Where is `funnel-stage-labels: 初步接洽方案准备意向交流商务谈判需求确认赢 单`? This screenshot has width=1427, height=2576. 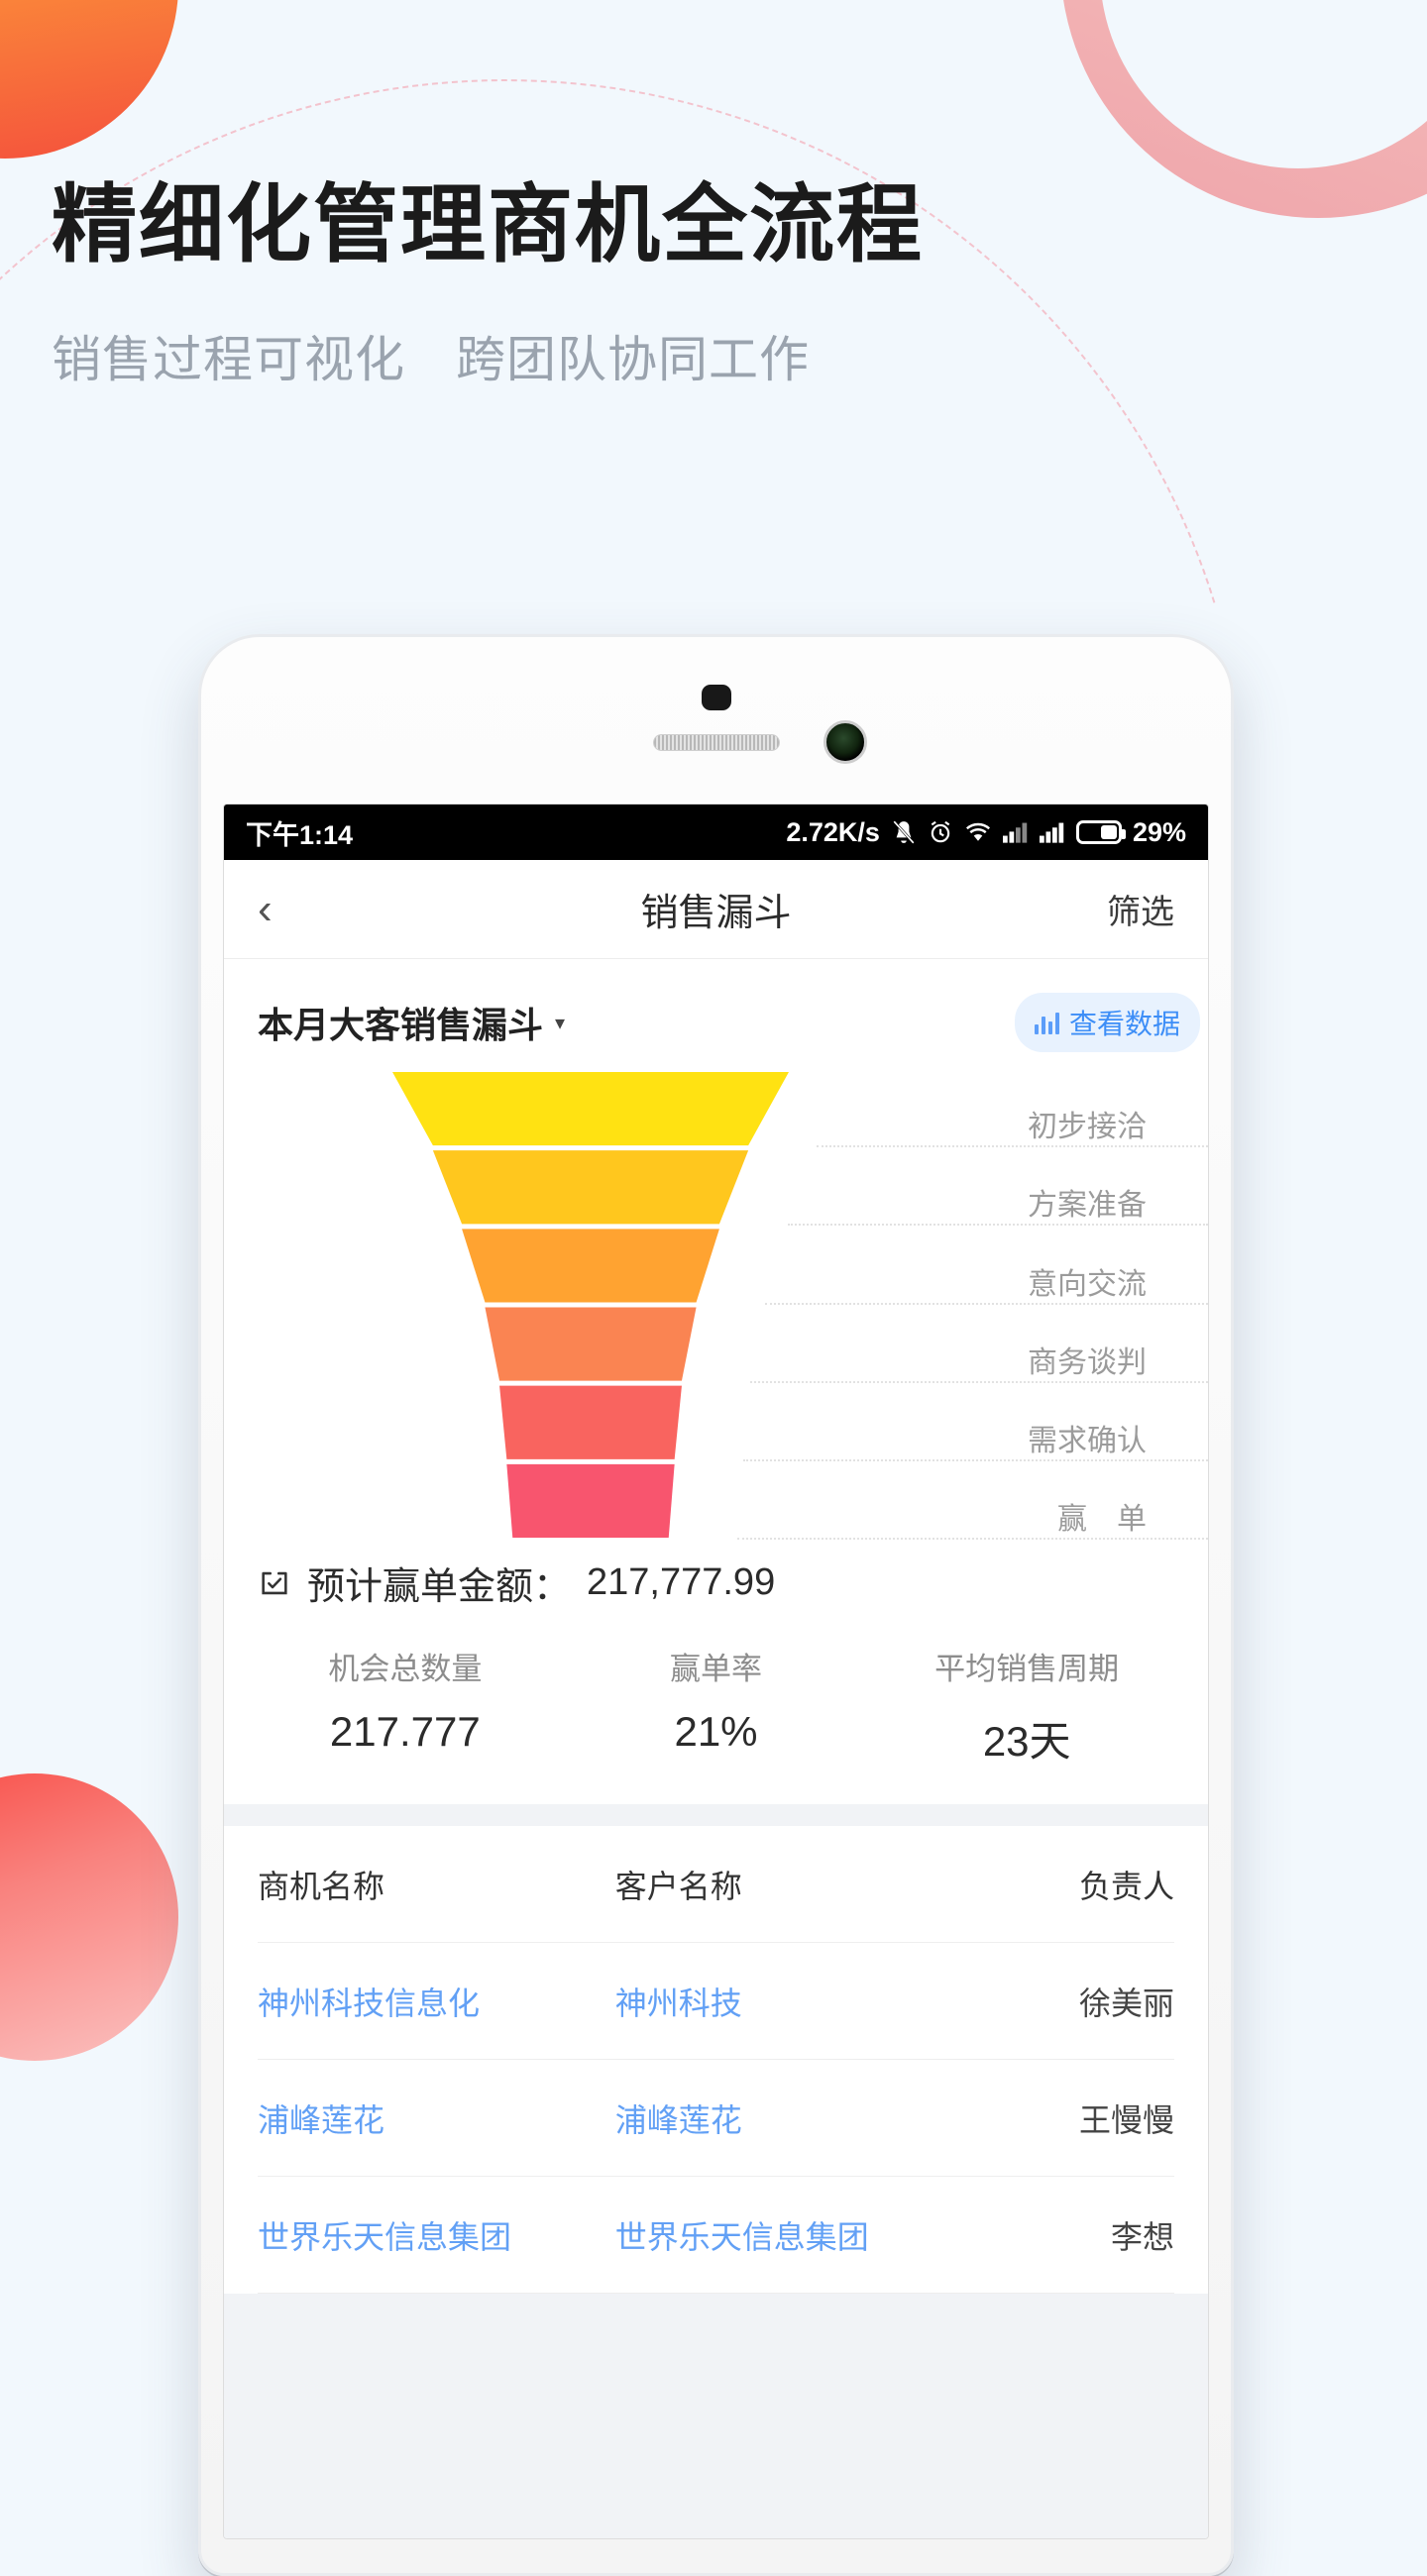 funnel-stage-labels: 初步接洽方案准备意向交流商务谈判需求确认赢 单 is located at coordinates (716, 1306).